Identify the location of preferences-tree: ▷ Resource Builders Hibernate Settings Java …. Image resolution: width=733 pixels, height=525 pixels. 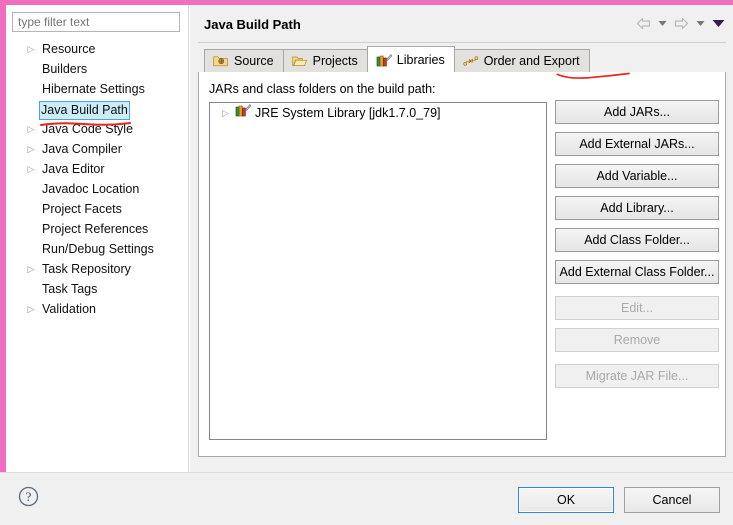
(97, 179).